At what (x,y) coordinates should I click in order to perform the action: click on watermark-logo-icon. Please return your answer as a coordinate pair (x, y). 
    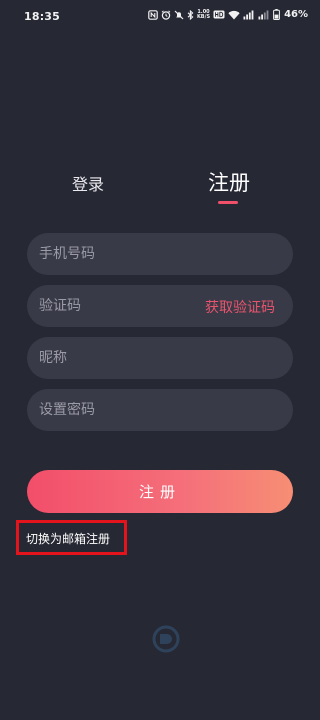
    Looking at the image, I should click on (166, 639).